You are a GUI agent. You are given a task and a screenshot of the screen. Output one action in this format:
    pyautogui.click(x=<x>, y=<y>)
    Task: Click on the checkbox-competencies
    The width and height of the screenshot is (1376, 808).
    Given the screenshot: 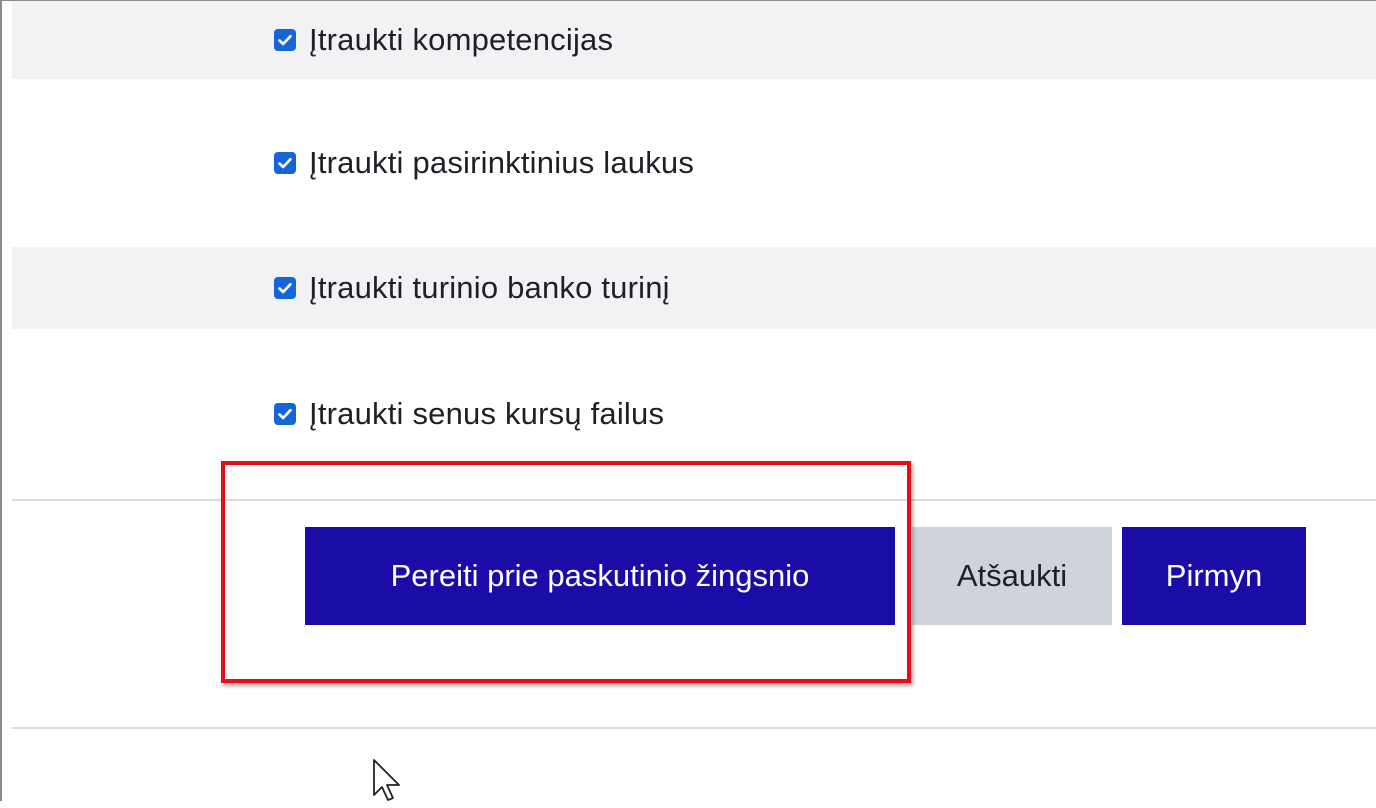 What is the action you would take?
    pyautogui.click(x=285, y=40)
    